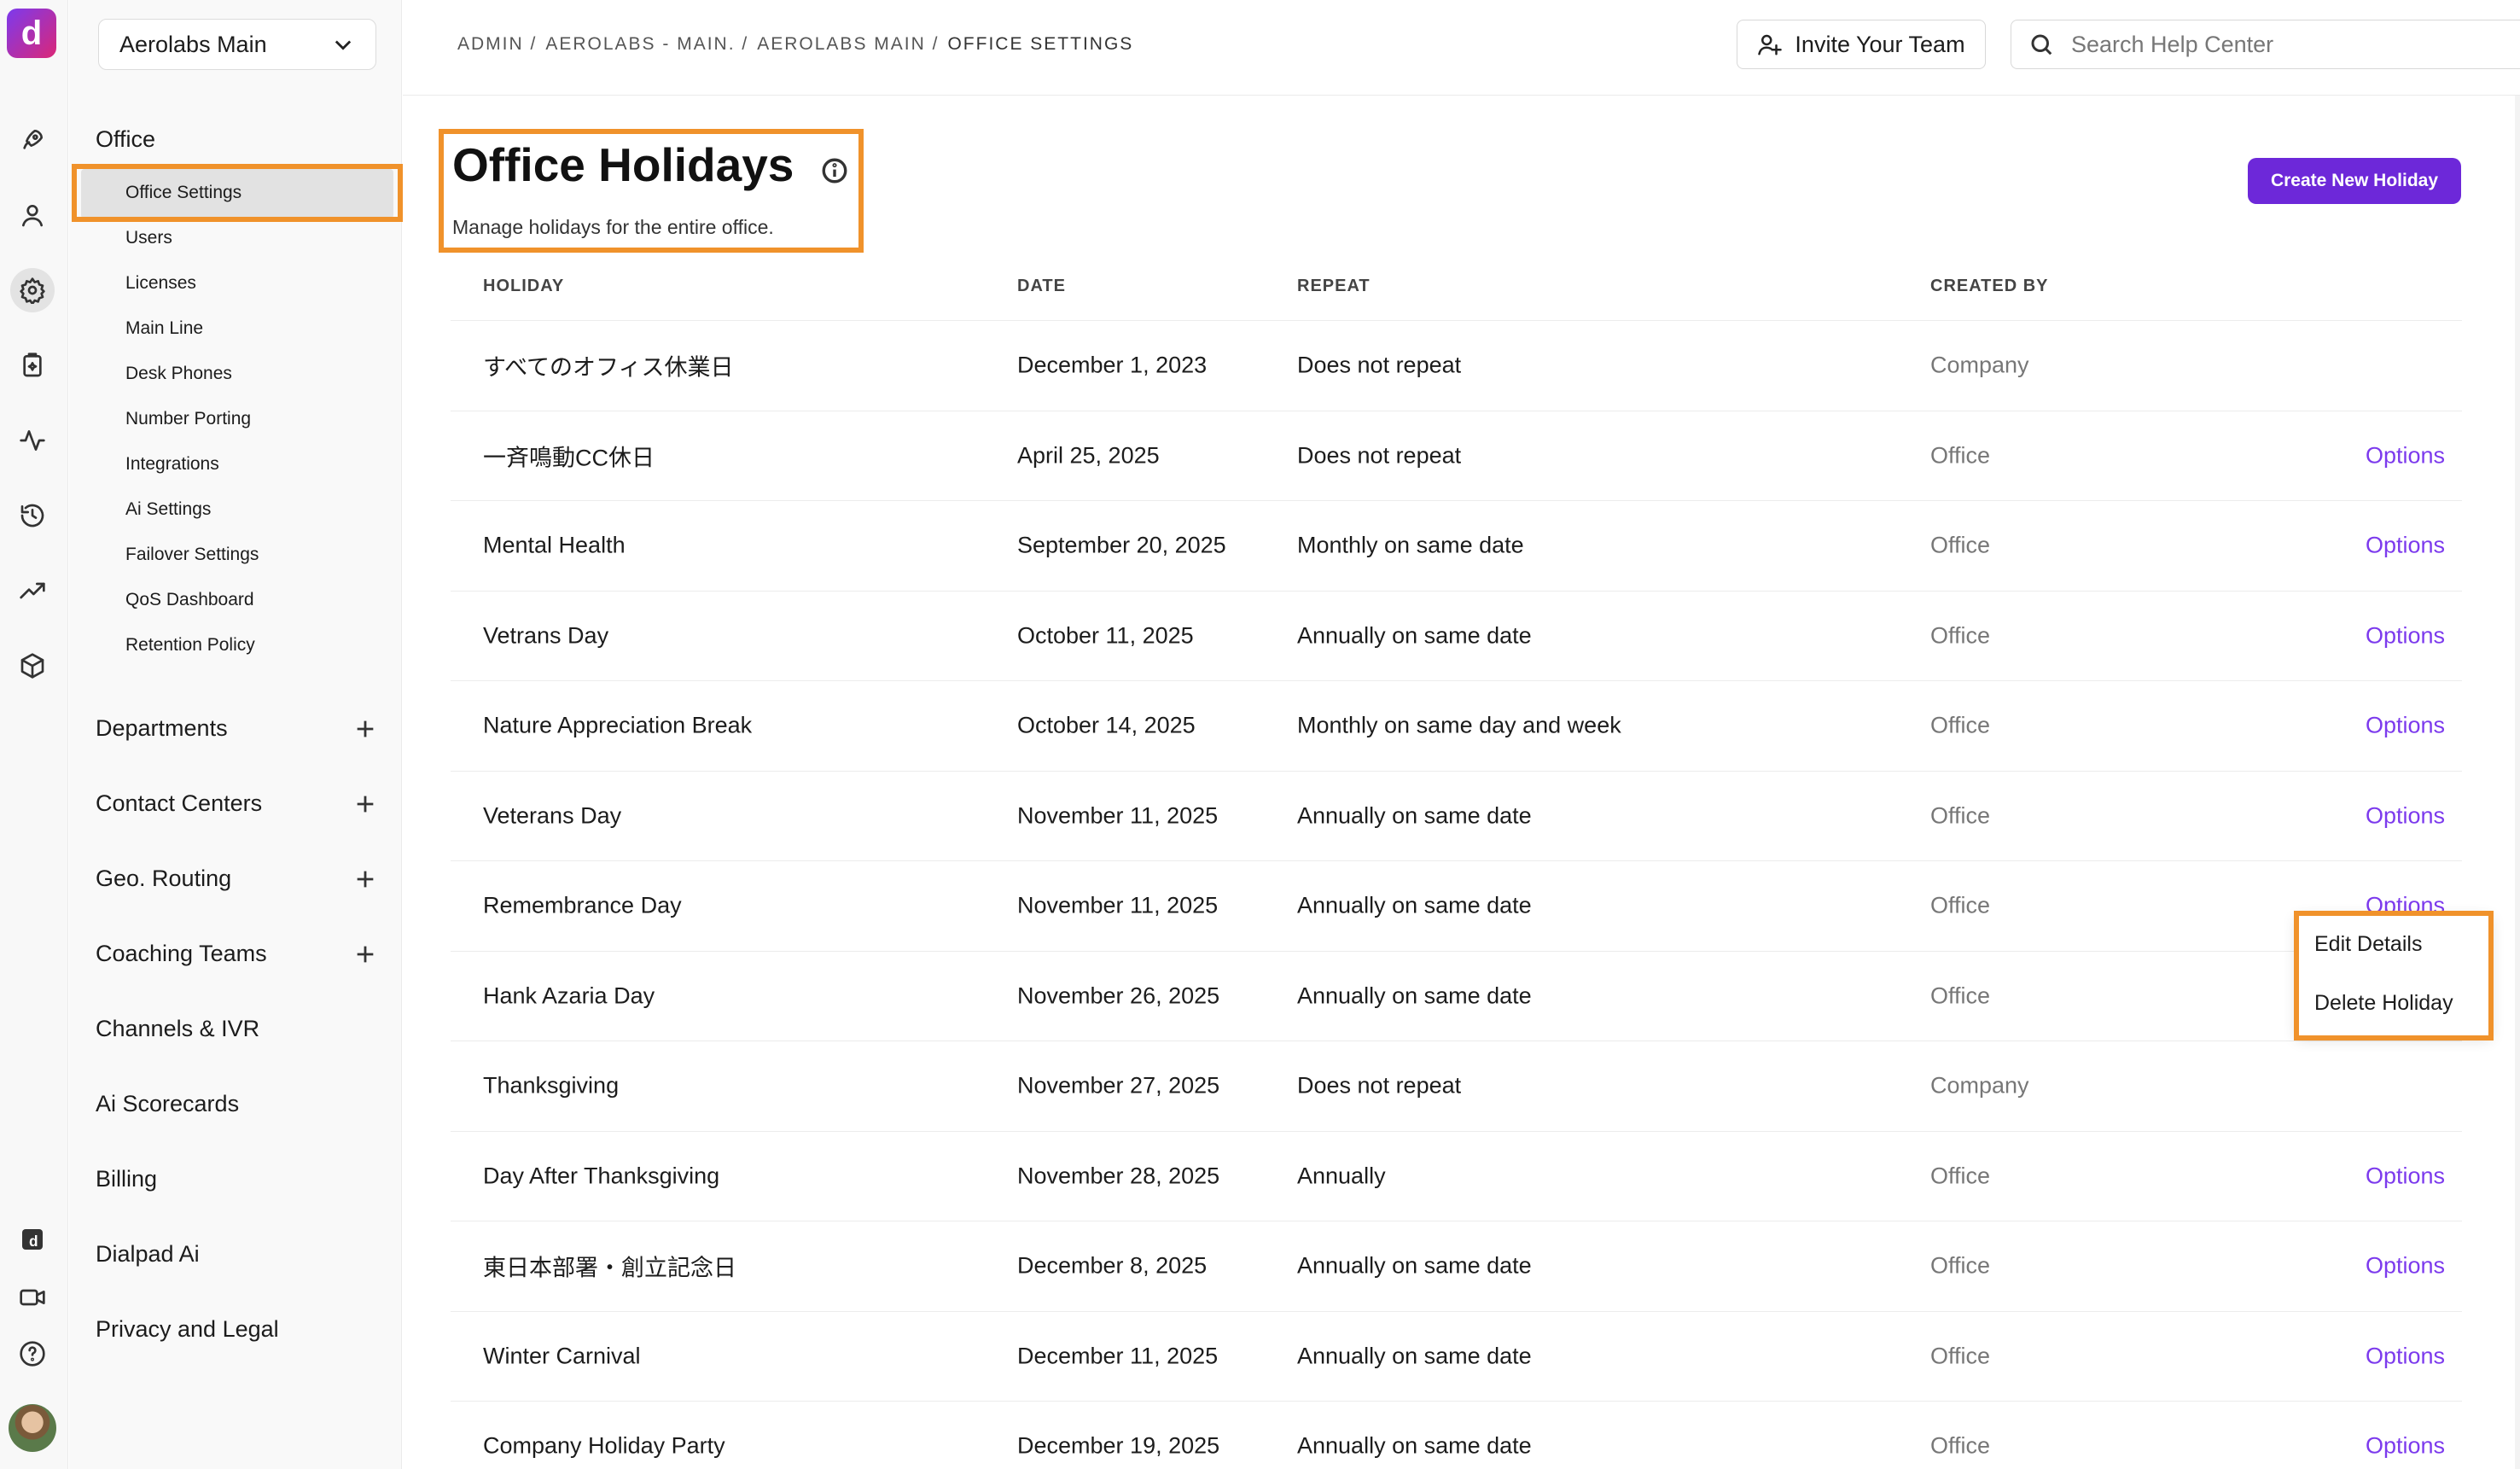 Image resolution: width=2520 pixels, height=1469 pixels. What do you see at coordinates (188, 419) in the screenshot?
I see `sidebar-item-number-porting: Number Porting` at bounding box center [188, 419].